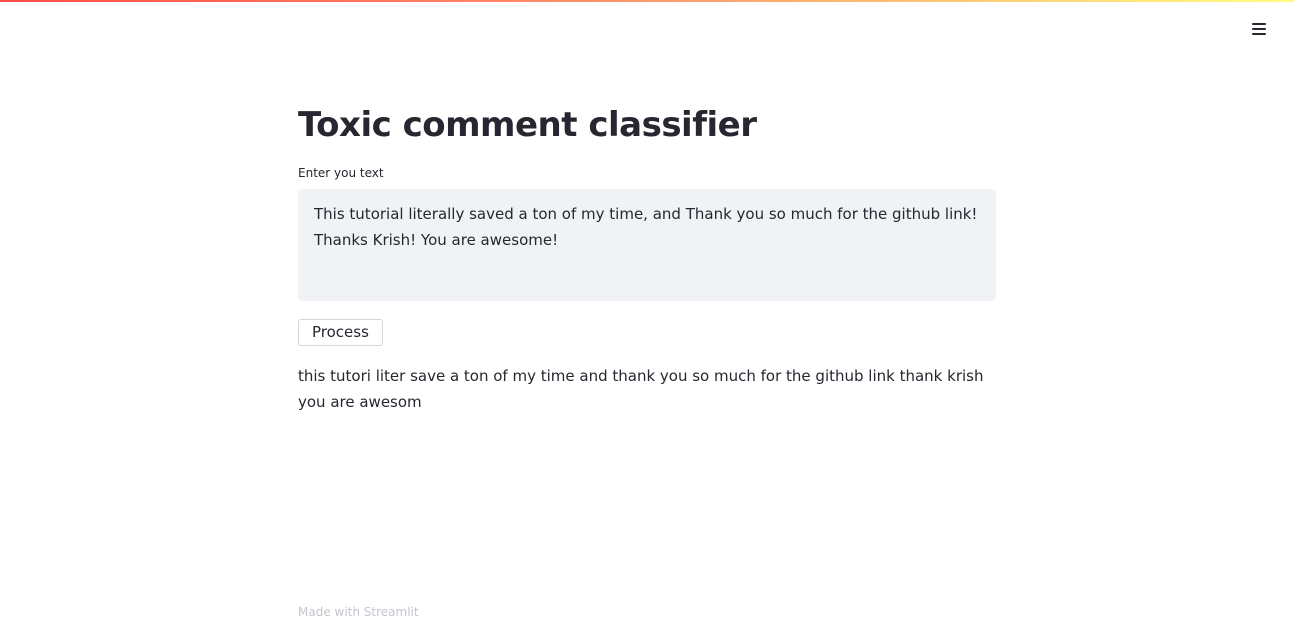 This screenshot has height=630, width=1294. Describe the element at coordinates (340, 332) in the screenshot. I see `process-button: Process` at that location.